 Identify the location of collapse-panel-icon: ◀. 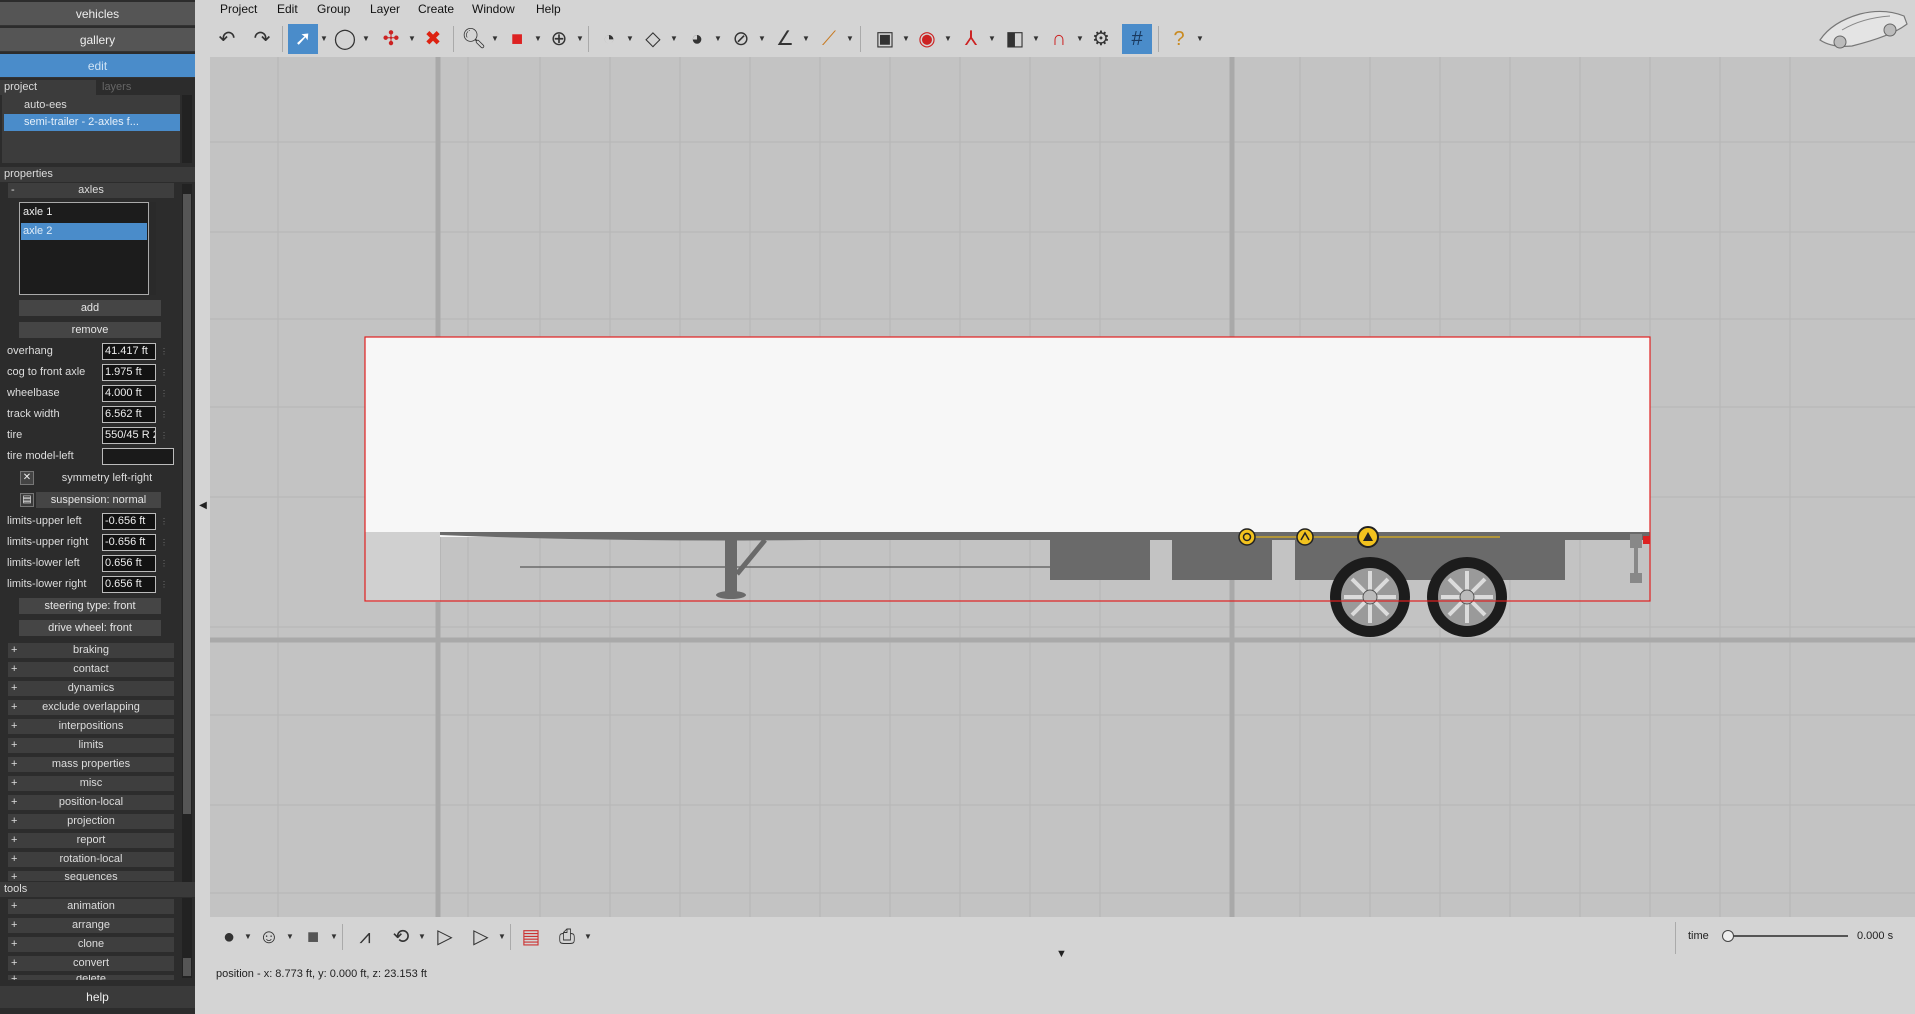
(203, 506).